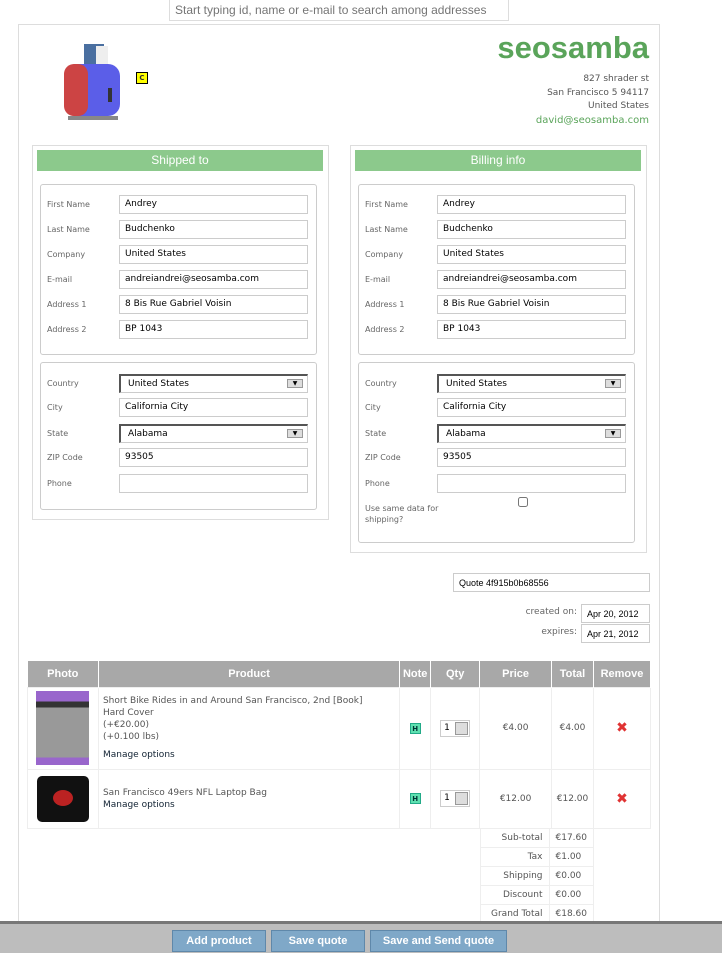 The height and width of the screenshot is (953, 722). Describe the element at coordinates (571, 895) in the screenshot. I see `totals-value: €0.00` at that location.